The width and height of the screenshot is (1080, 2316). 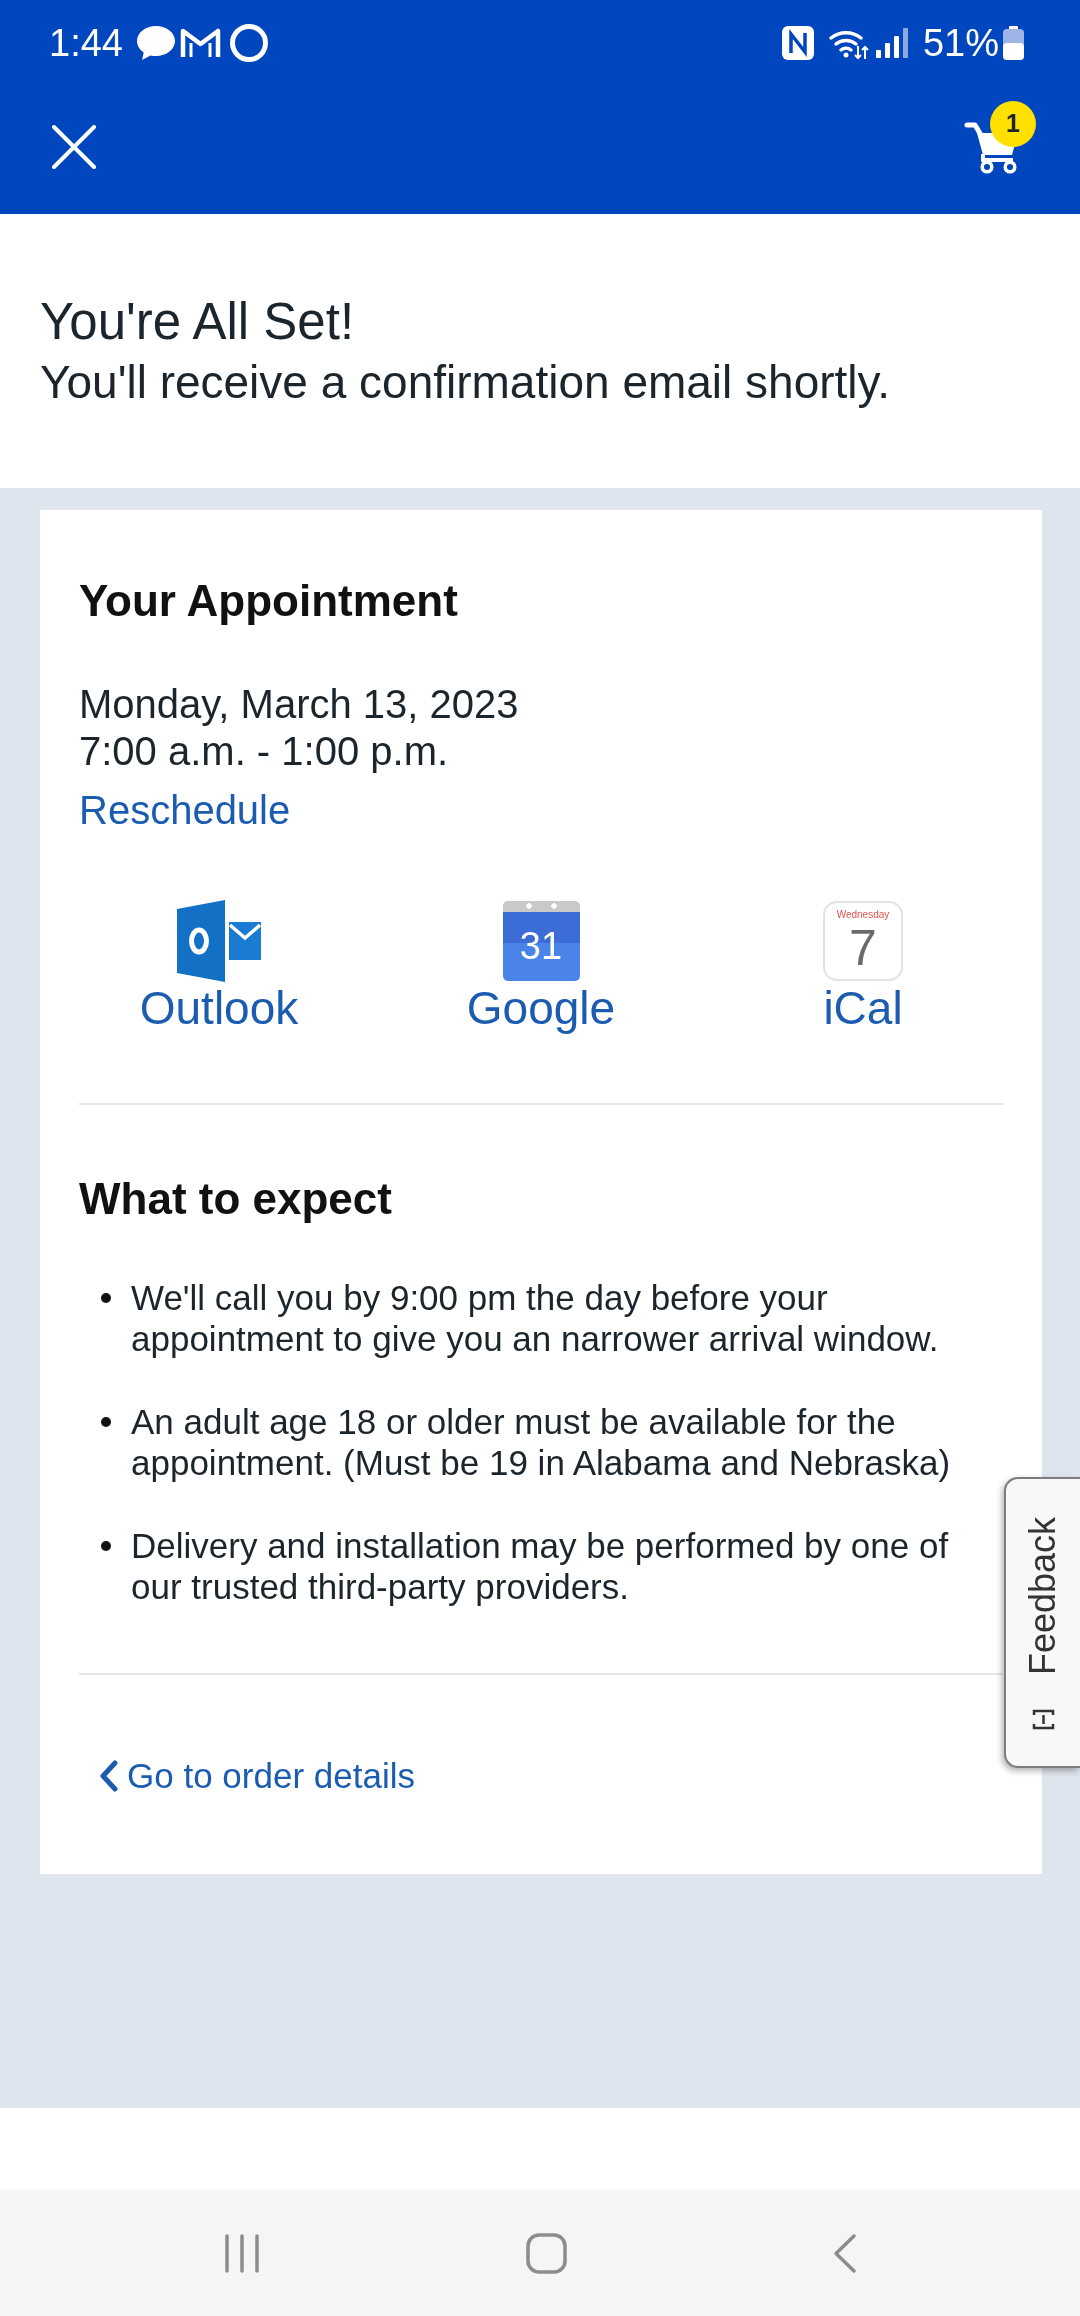 What do you see at coordinates (236, 1199) in the screenshot?
I see `section-heading: What to expect` at bounding box center [236, 1199].